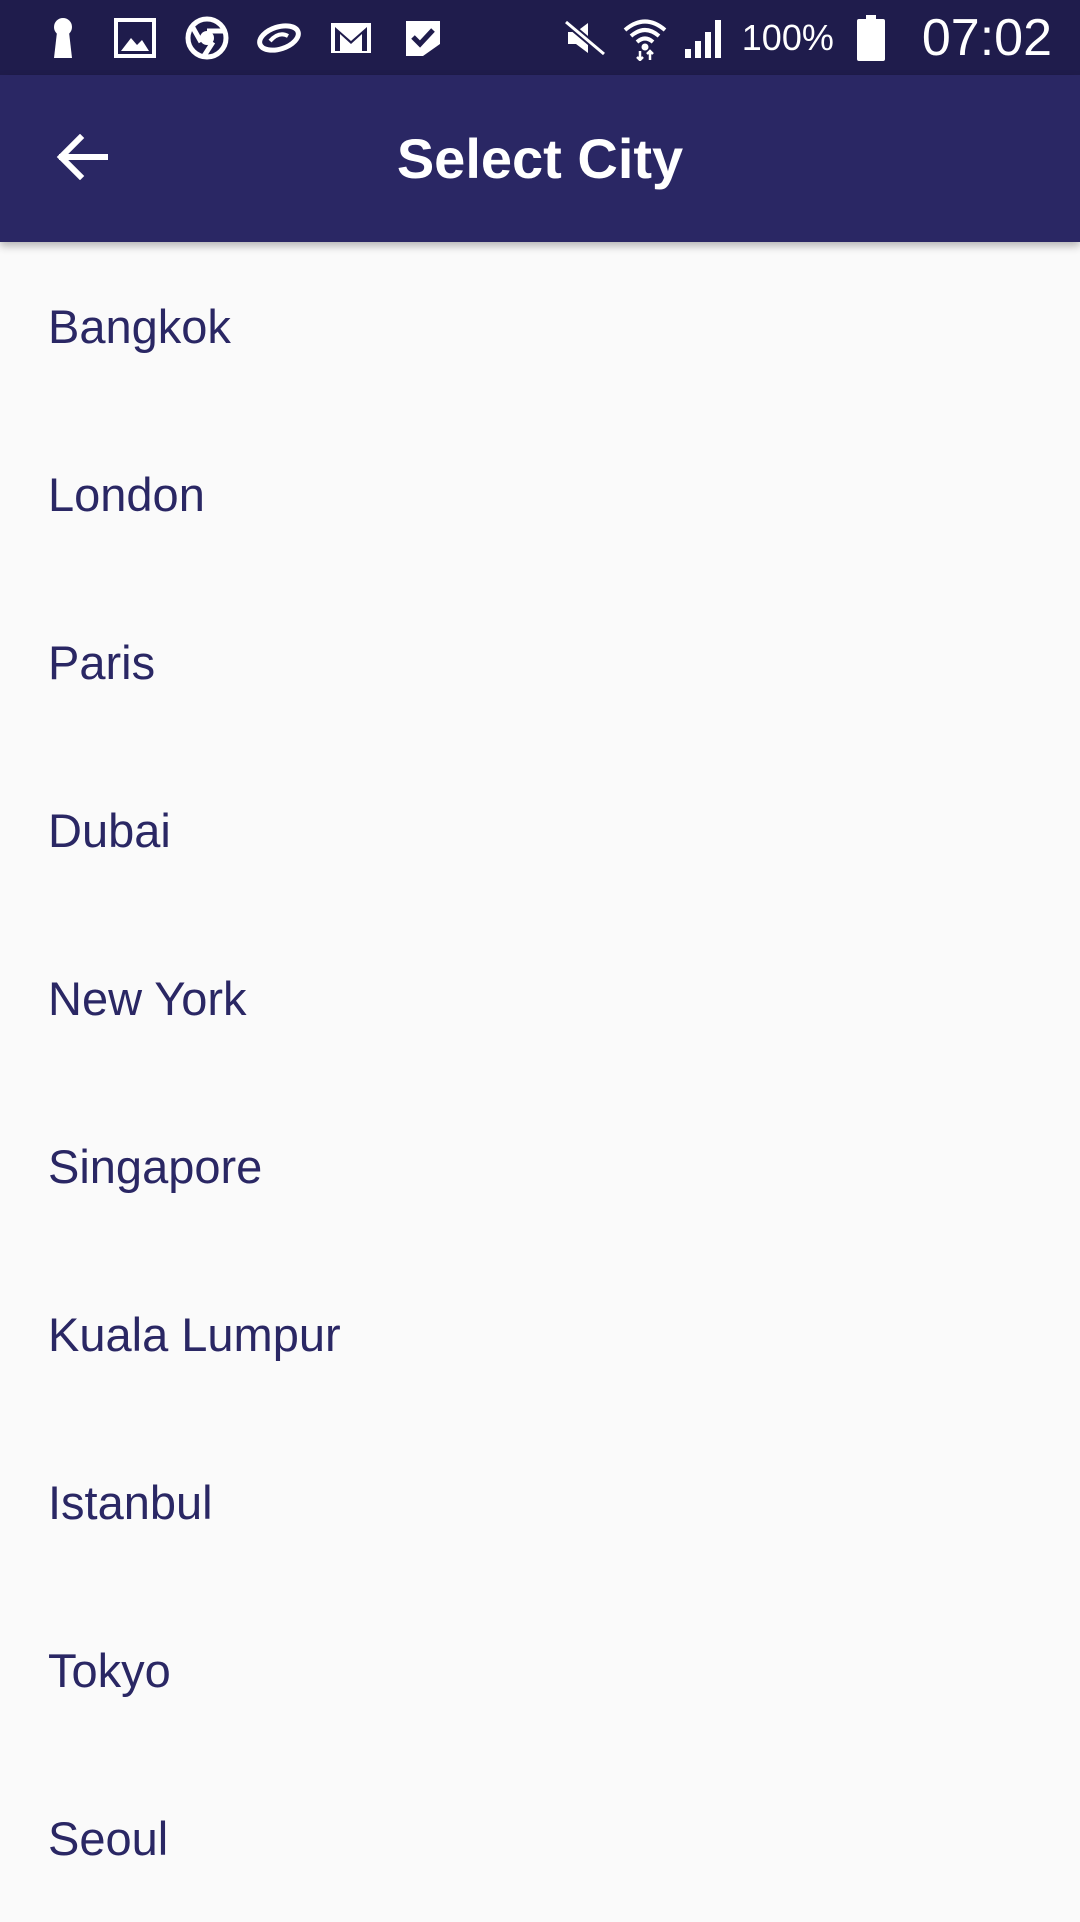 The width and height of the screenshot is (1080, 1922). Describe the element at coordinates (540, 1334) in the screenshot. I see `city-item-kuala-lumpur: Kuala Lumpur` at that location.